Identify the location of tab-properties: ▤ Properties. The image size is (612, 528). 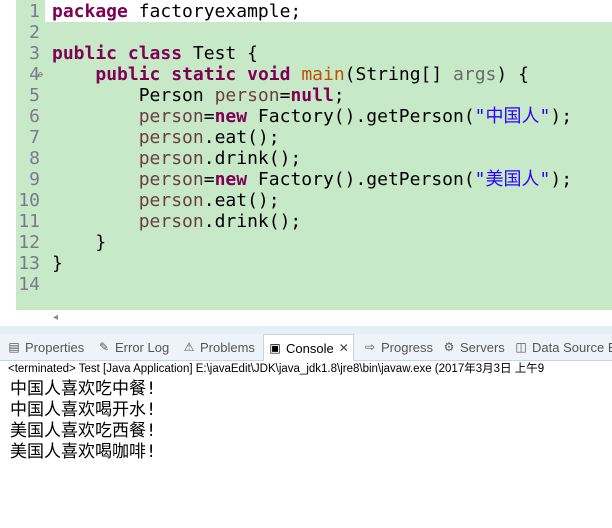
(45, 347).